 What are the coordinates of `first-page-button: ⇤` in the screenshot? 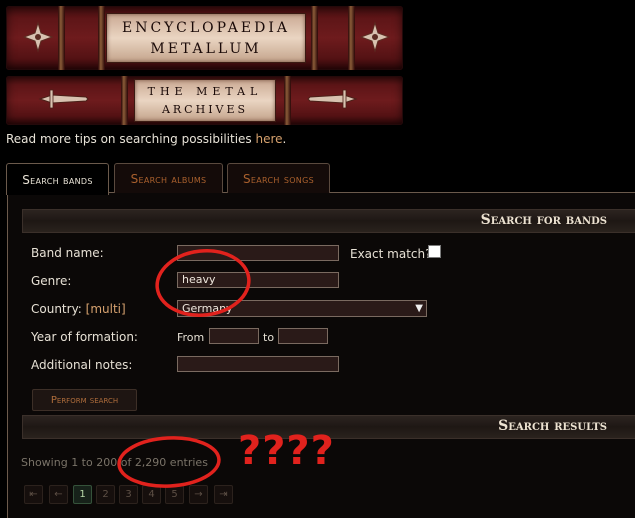 It's located at (33, 494).